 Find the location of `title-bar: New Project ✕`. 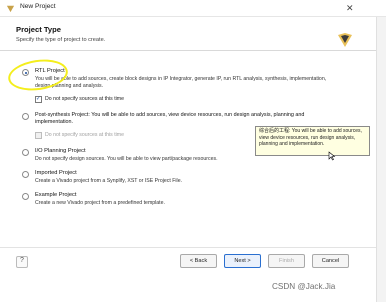

title-bar: New Project ✕ is located at coordinates (193, 8).